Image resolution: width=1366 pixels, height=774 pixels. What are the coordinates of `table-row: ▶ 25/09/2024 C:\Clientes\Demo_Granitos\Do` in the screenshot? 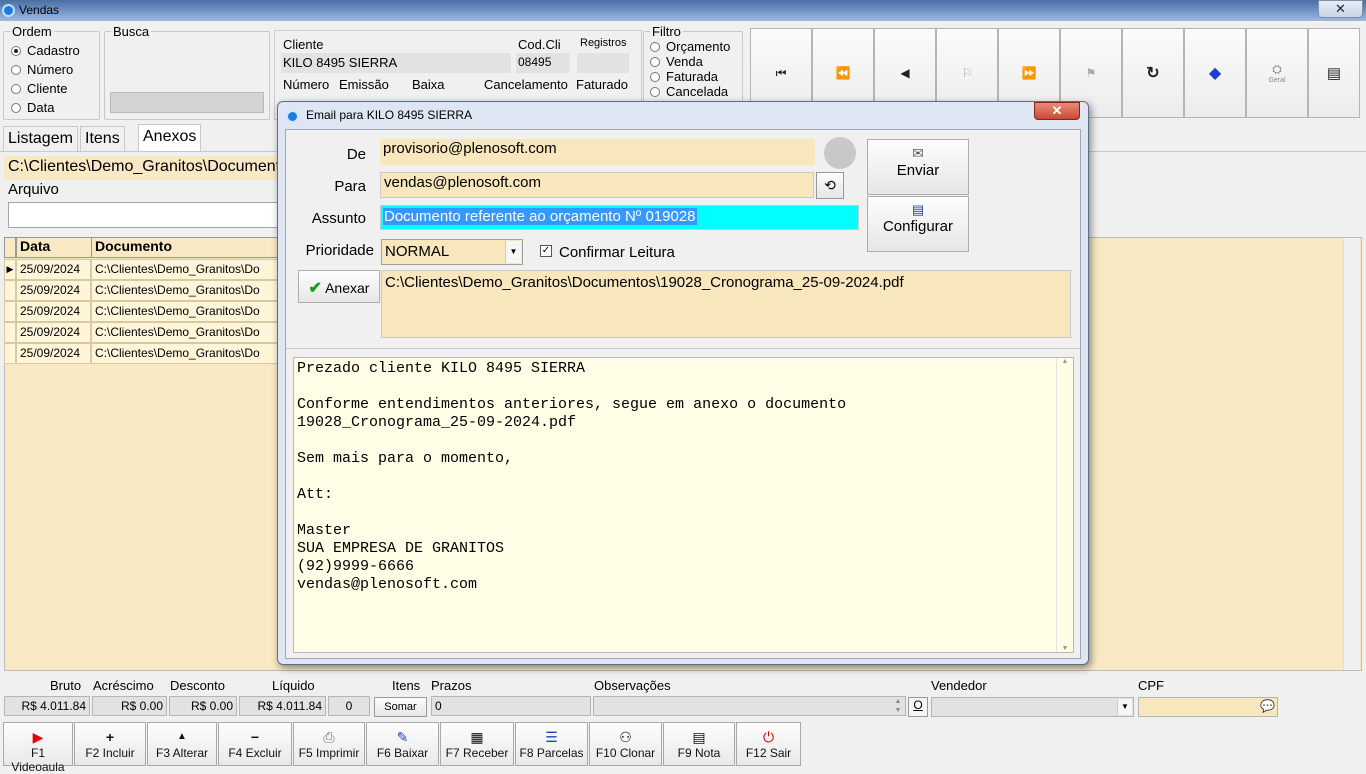 It's located at (142, 269).